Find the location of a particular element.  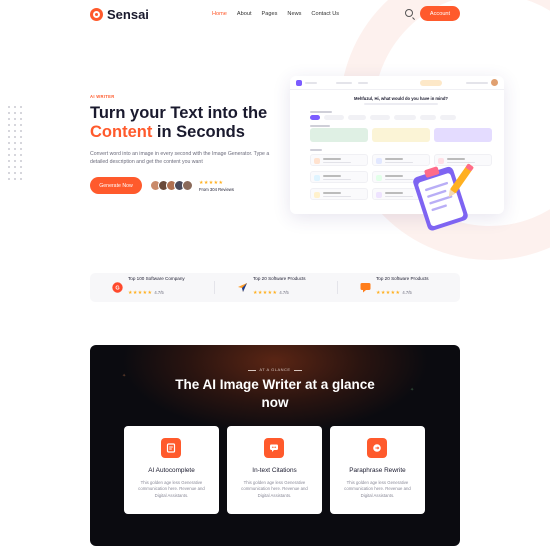

g2-badge-icon: G is located at coordinates (117, 287).